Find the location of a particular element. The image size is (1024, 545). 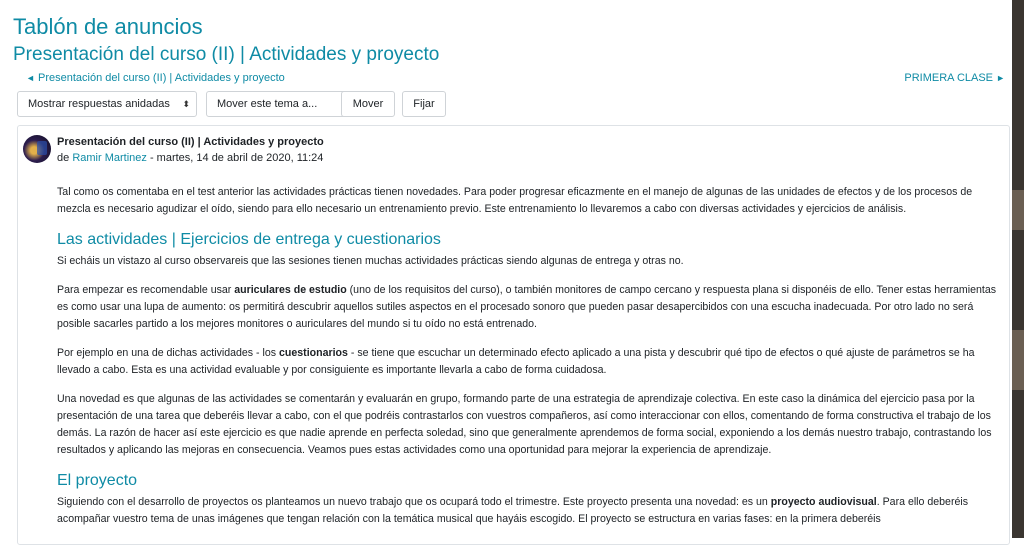

next-discussion-label: PRIMERA CLASE is located at coordinates (949, 78).